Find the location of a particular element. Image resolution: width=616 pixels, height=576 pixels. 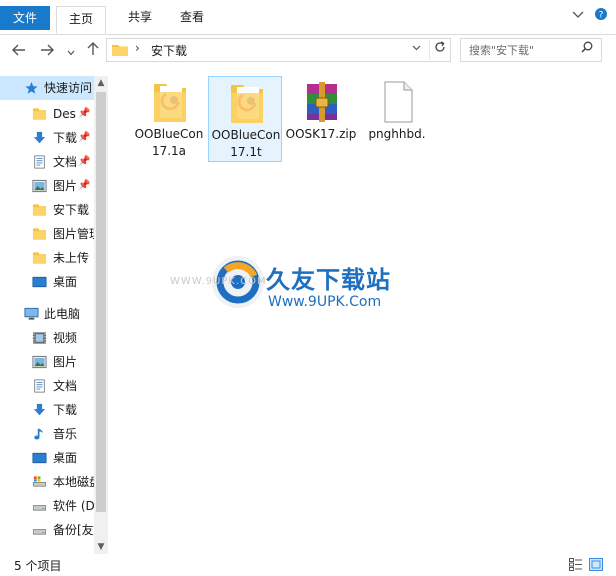

item-count: 5 个项目 is located at coordinates (38, 566).